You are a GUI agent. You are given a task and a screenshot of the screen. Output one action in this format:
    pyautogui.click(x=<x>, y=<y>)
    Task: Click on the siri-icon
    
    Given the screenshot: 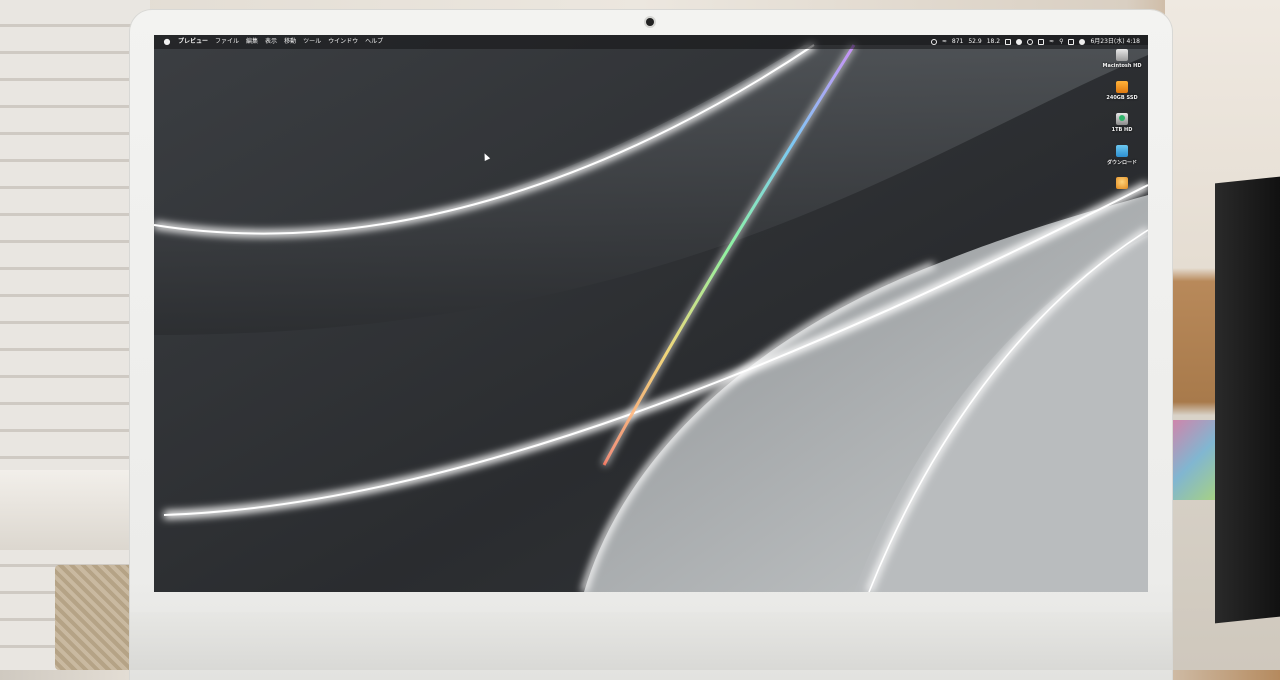 What is the action you would take?
    pyautogui.click(x=1082, y=42)
    